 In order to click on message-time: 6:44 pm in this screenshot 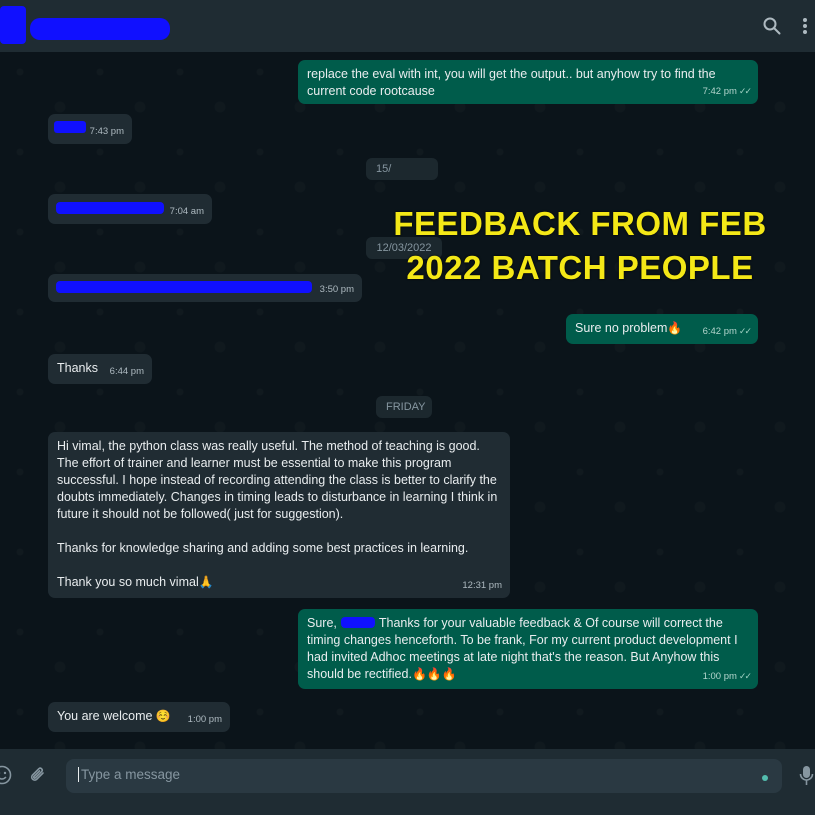, I will do `click(126, 371)`.